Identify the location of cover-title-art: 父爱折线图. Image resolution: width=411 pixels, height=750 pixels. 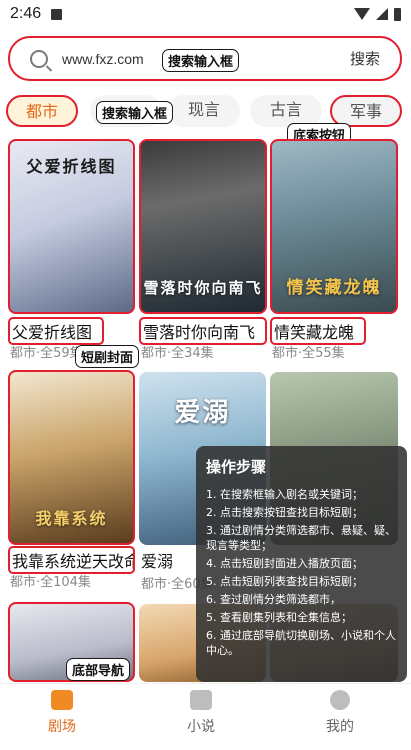
(71, 166).